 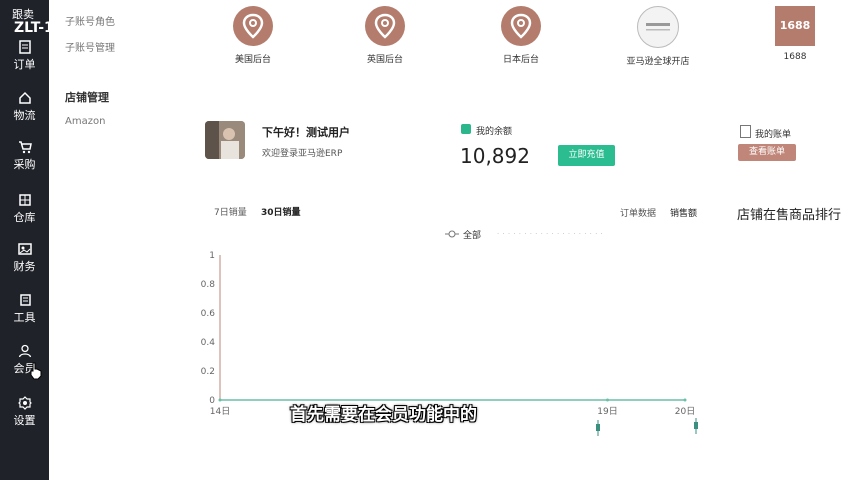 What do you see at coordinates (27, 240) in the screenshot?
I see `main-sidebar: 跟卖 ZLT-1 订单 物流 采购 仓库 财务 工具 会员 设置` at bounding box center [27, 240].